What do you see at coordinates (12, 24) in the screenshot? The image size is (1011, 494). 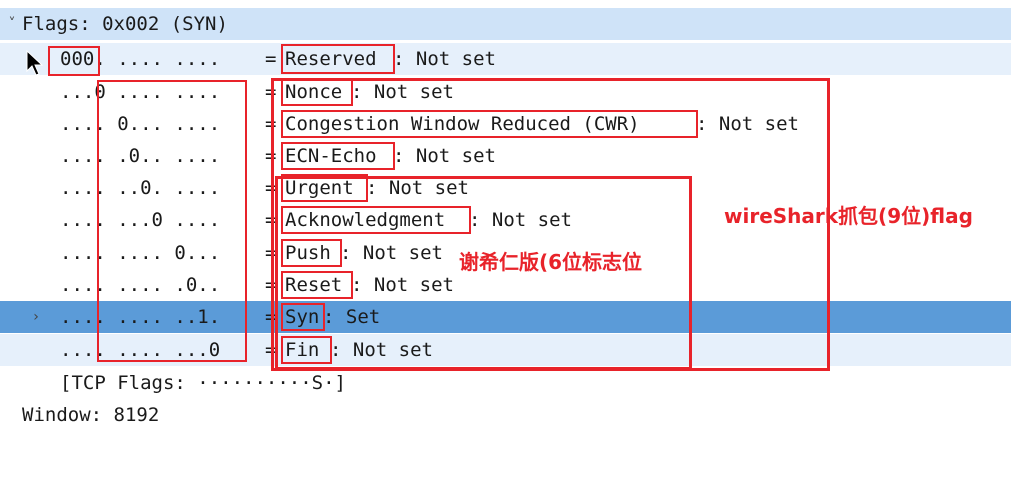 I see `collapse-arrow-icon: ˅` at bounding box center [12, 24].